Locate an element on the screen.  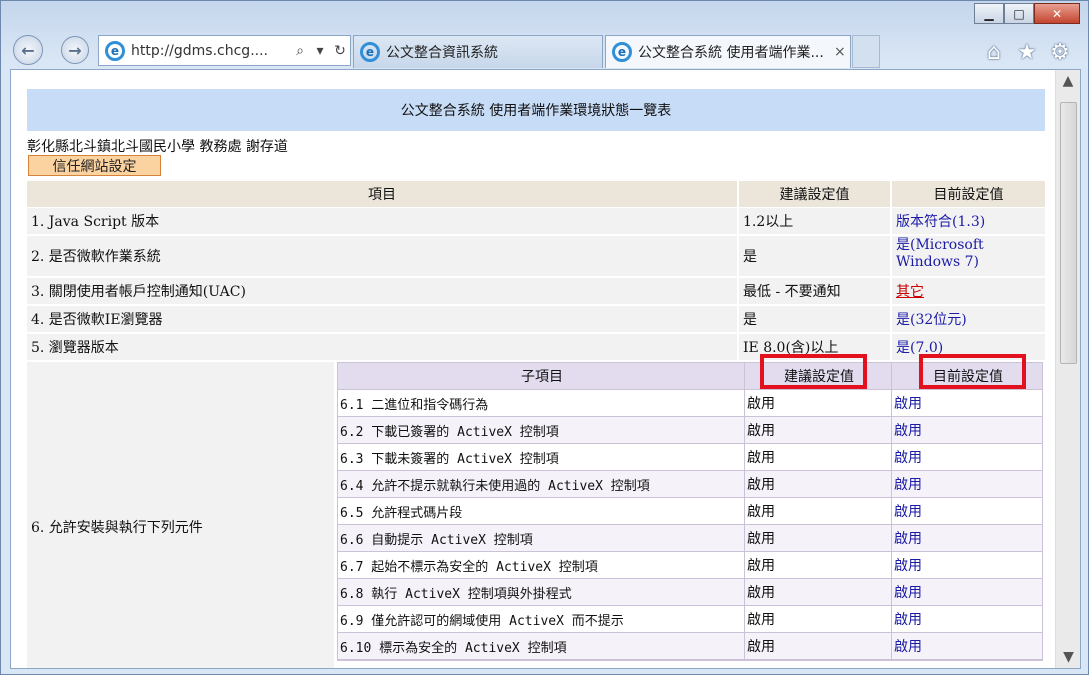
org-user-info: 彰化縣北斗鎮北斗國民小學 教務處 謝存道 is located at coordinates (157, 147).